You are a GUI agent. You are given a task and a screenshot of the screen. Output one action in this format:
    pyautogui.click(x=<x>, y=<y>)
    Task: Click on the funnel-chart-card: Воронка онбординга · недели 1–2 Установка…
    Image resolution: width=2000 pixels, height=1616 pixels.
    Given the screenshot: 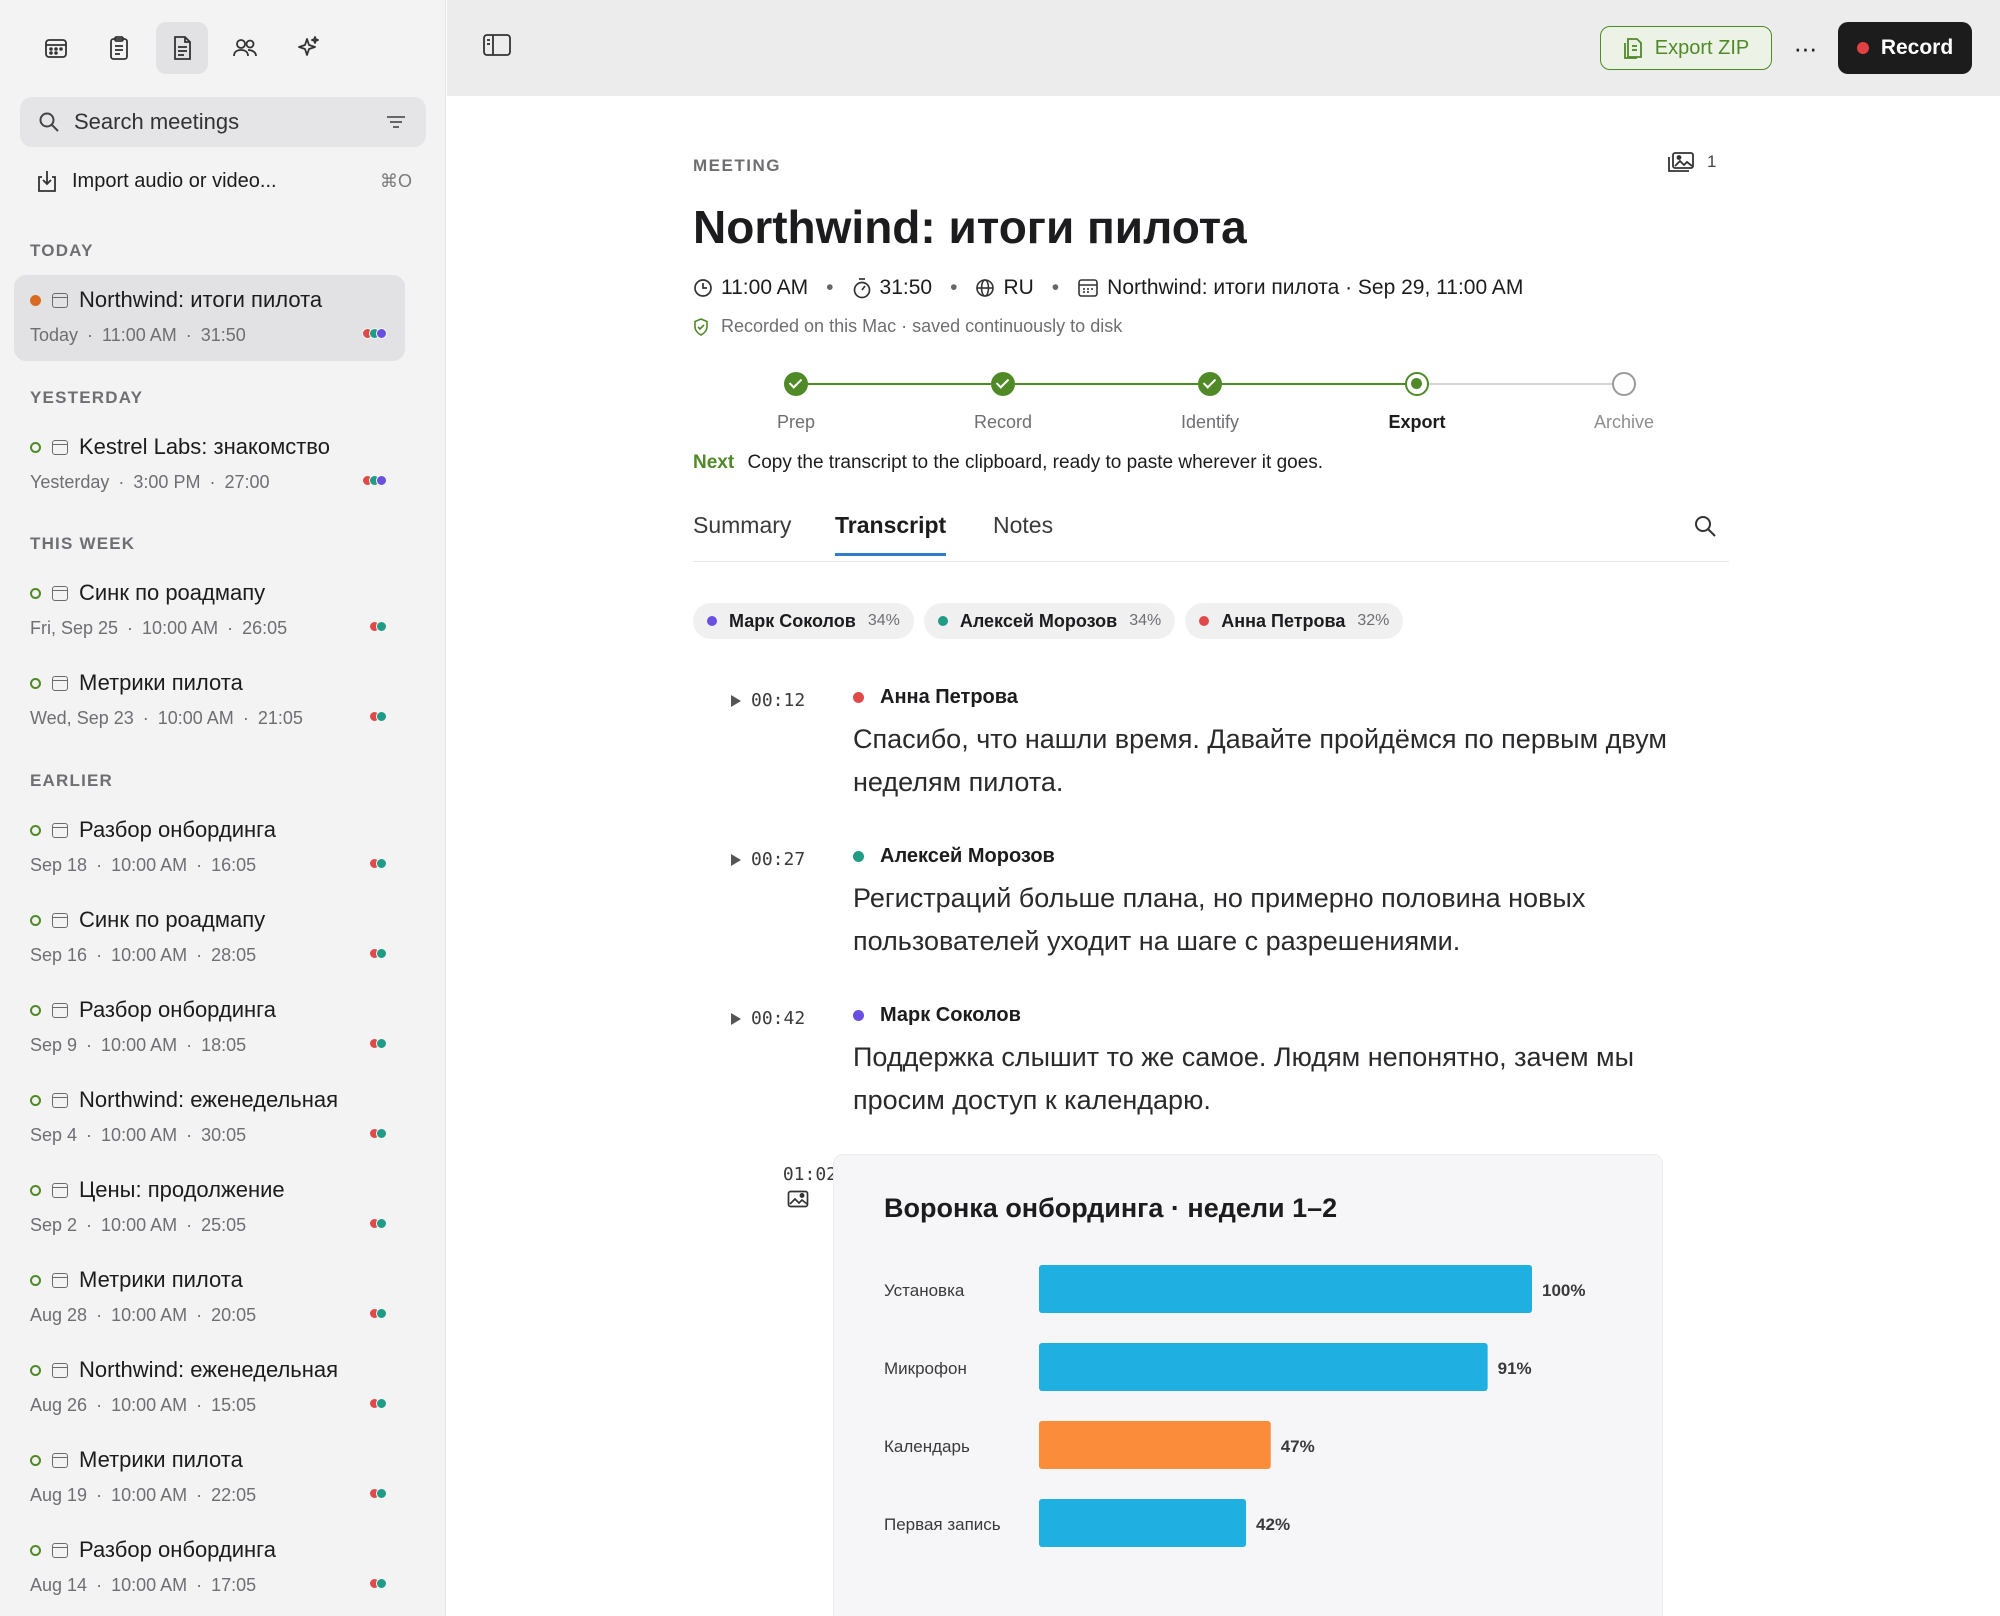 What is the action you would take?
    pyautogui.click(x=1248, y=1385)
    